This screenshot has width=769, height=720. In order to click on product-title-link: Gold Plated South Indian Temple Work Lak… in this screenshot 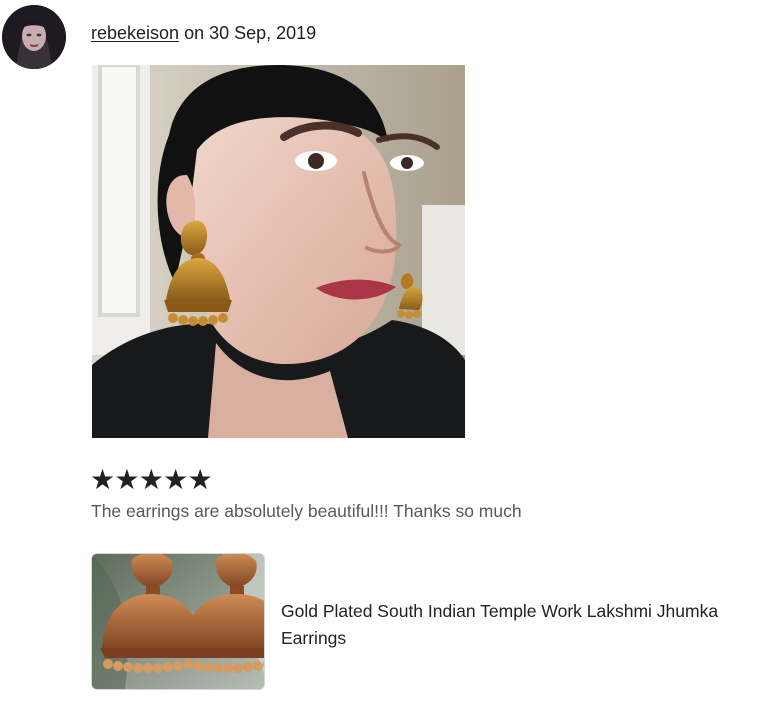, I will do `click(523, 625)`.